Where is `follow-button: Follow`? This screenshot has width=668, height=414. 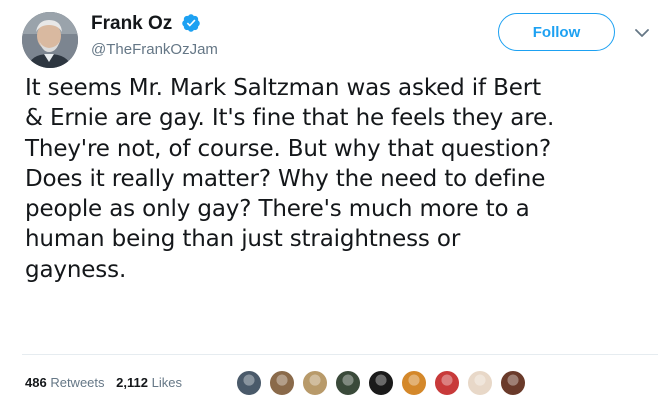 follow-button: Follow is located at coordinates (556, 32).